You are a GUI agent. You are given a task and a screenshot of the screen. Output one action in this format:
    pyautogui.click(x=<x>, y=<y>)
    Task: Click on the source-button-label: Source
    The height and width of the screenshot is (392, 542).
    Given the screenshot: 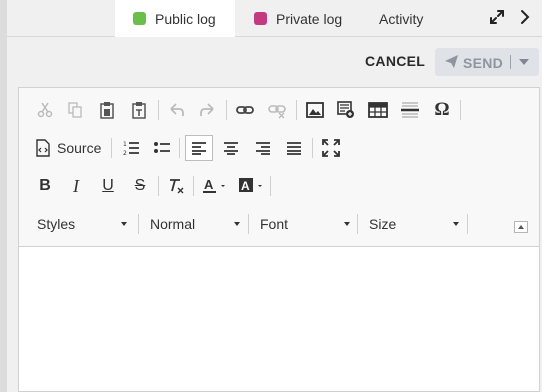 What is the action you would take?
    pyautogui.click(x=79, y=148)
    